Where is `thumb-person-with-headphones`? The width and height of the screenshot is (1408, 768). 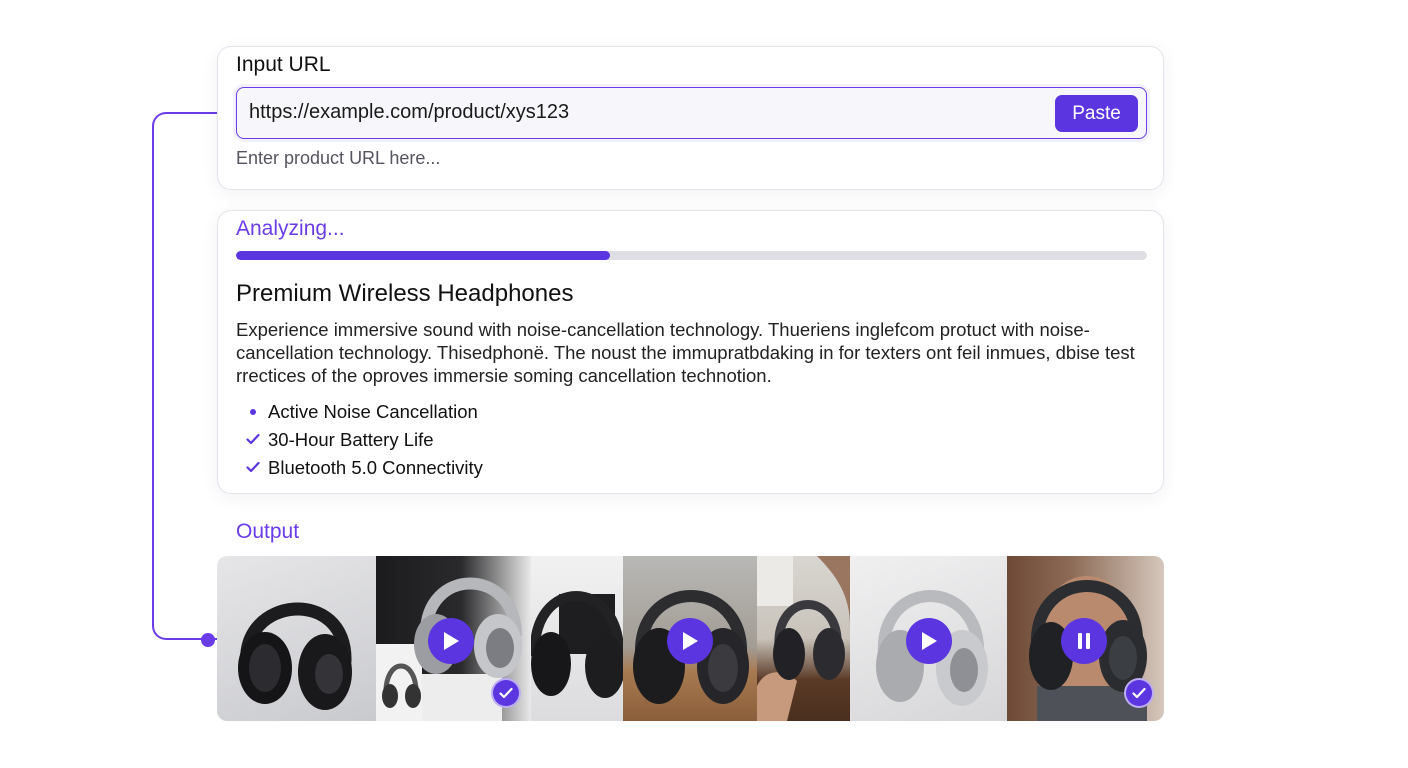
thumb-person-with-headphones is located at coordinates (1085, 638).